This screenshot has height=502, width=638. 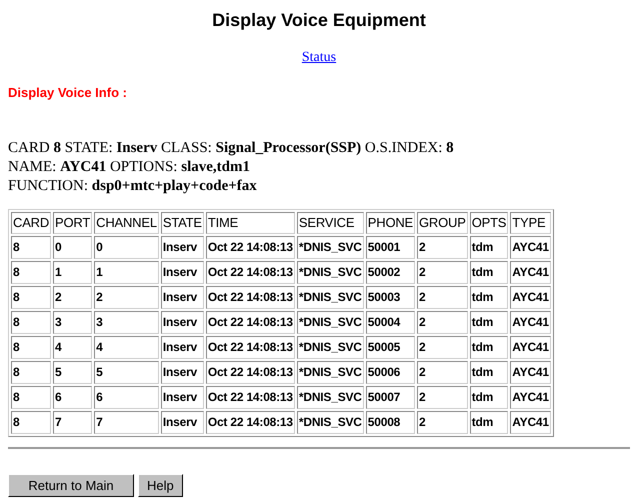 What do you see at coordinates (182, 223) in the screenshot?
I see `column-header: STATE` at bounding box center [182, 223].